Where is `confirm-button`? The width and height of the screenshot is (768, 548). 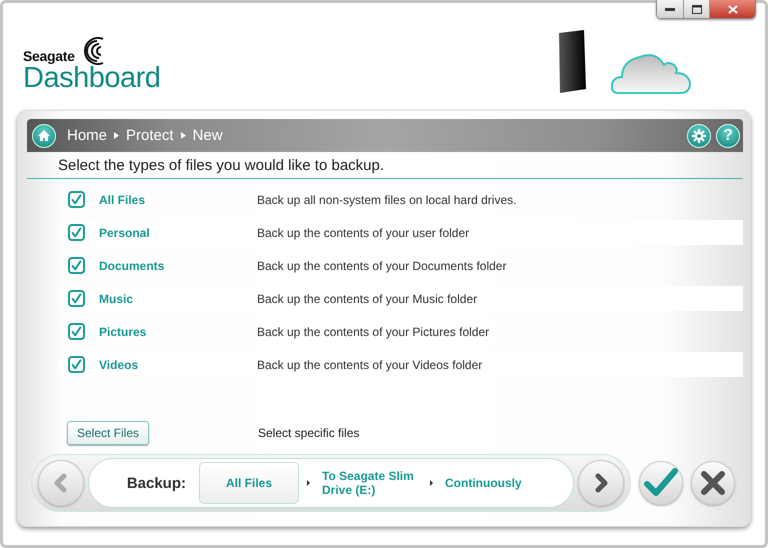 confirm-button is located at coordinates (661, 483).